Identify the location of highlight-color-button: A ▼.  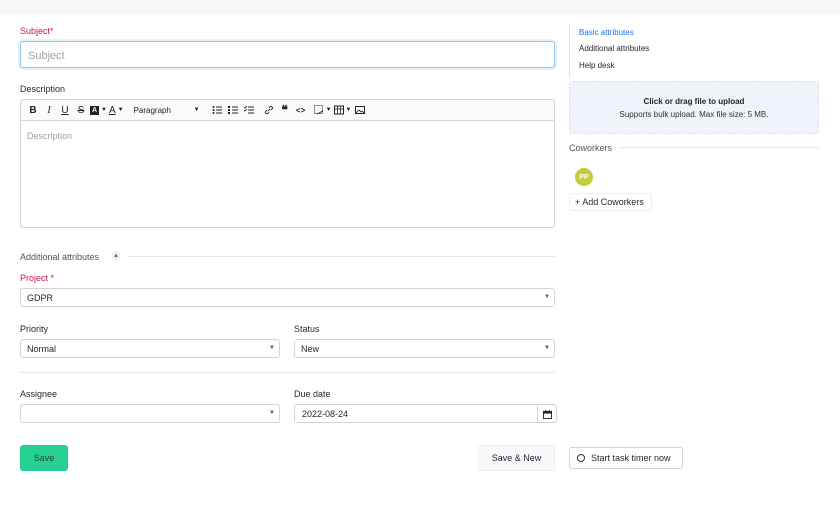
(98, 110).